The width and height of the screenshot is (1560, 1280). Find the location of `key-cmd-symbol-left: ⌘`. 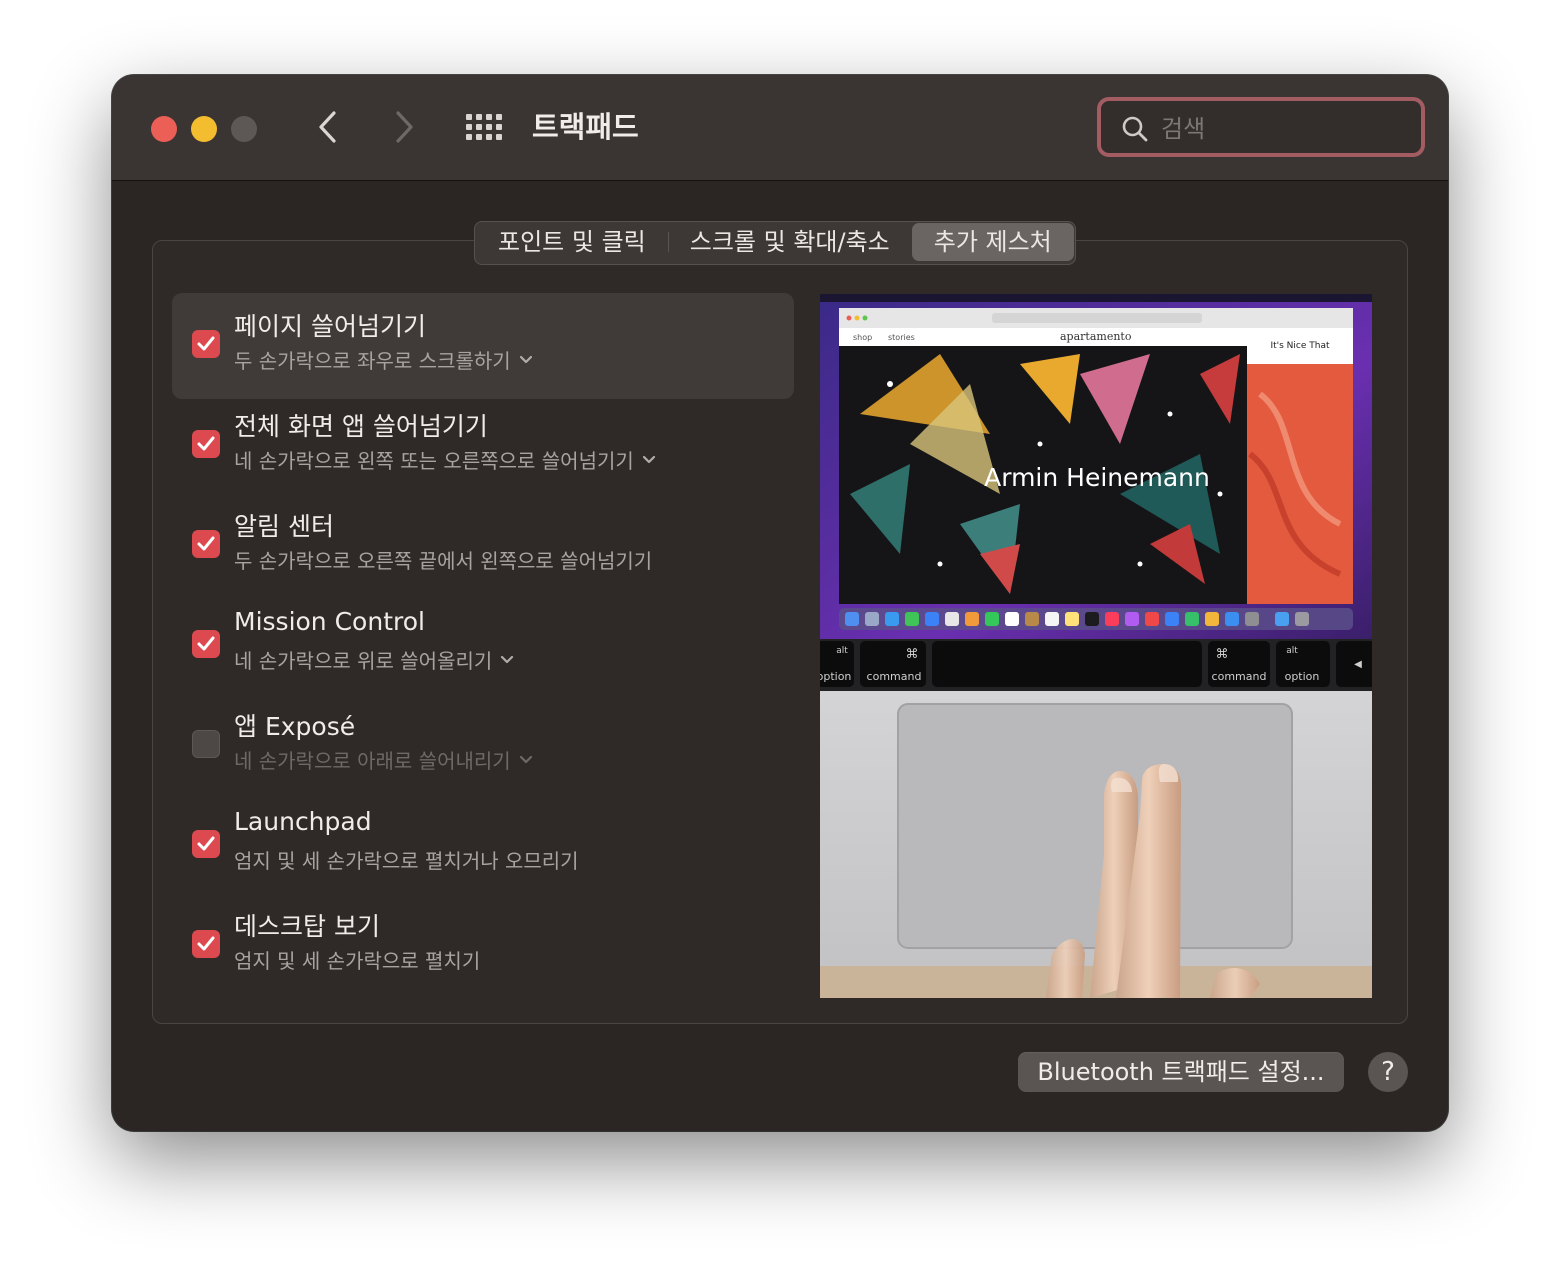

key-cmd-symbol-left: ⌘ is located at coordinates (912, 654).